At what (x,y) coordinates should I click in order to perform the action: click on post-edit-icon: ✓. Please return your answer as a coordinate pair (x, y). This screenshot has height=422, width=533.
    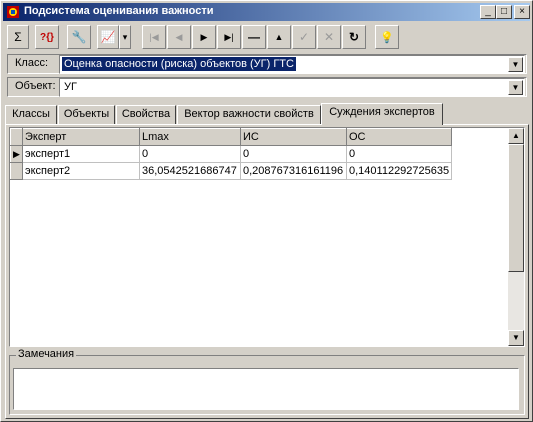
    Looking at the image, I should click on (304, 37).